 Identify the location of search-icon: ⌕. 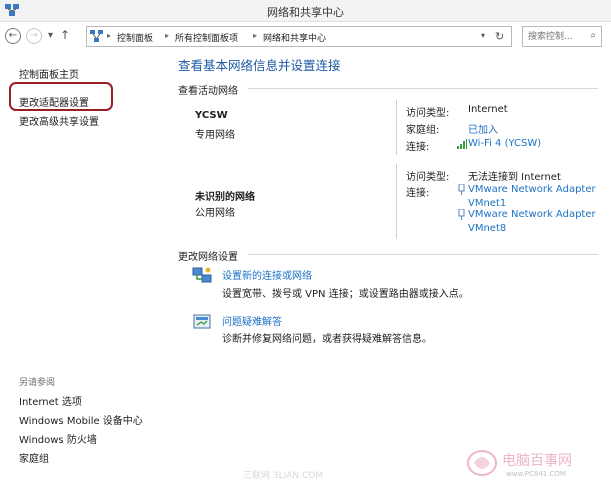
(593, 35).